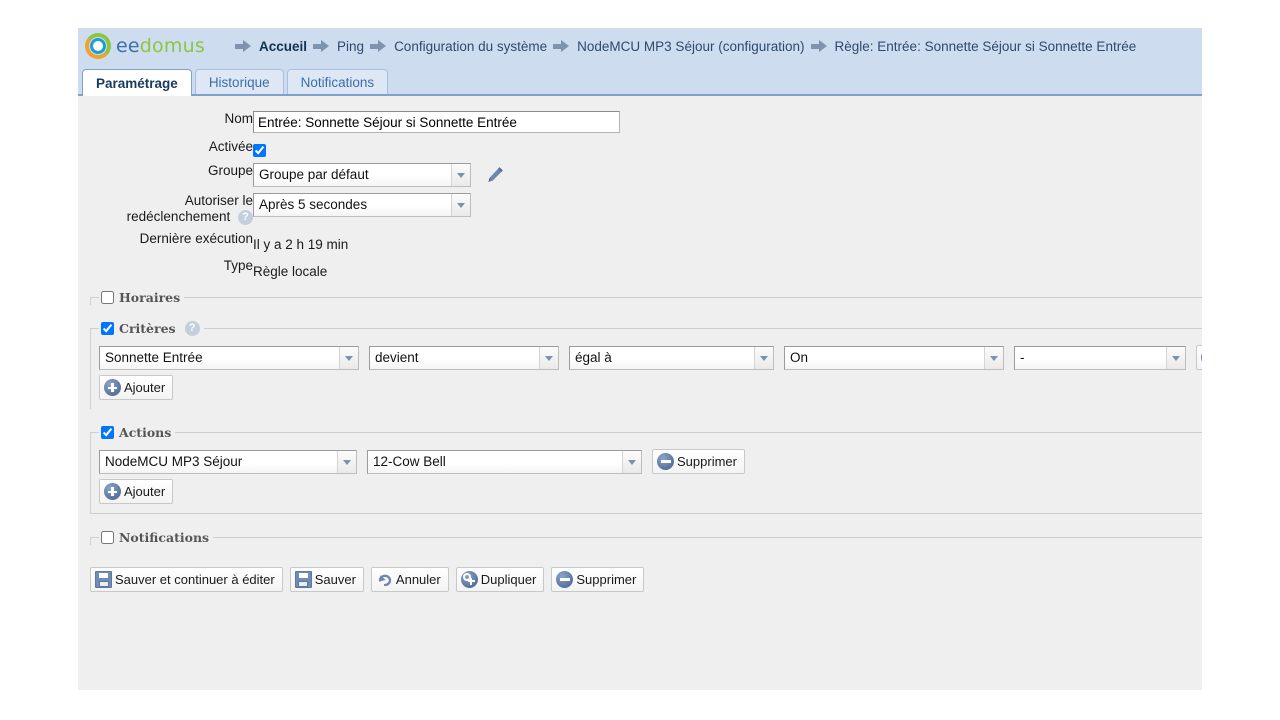  What do you see at coordinates (290, 271) in the screenshot?
I see `type-value: Règle locale` at bounding box center [290, 271].